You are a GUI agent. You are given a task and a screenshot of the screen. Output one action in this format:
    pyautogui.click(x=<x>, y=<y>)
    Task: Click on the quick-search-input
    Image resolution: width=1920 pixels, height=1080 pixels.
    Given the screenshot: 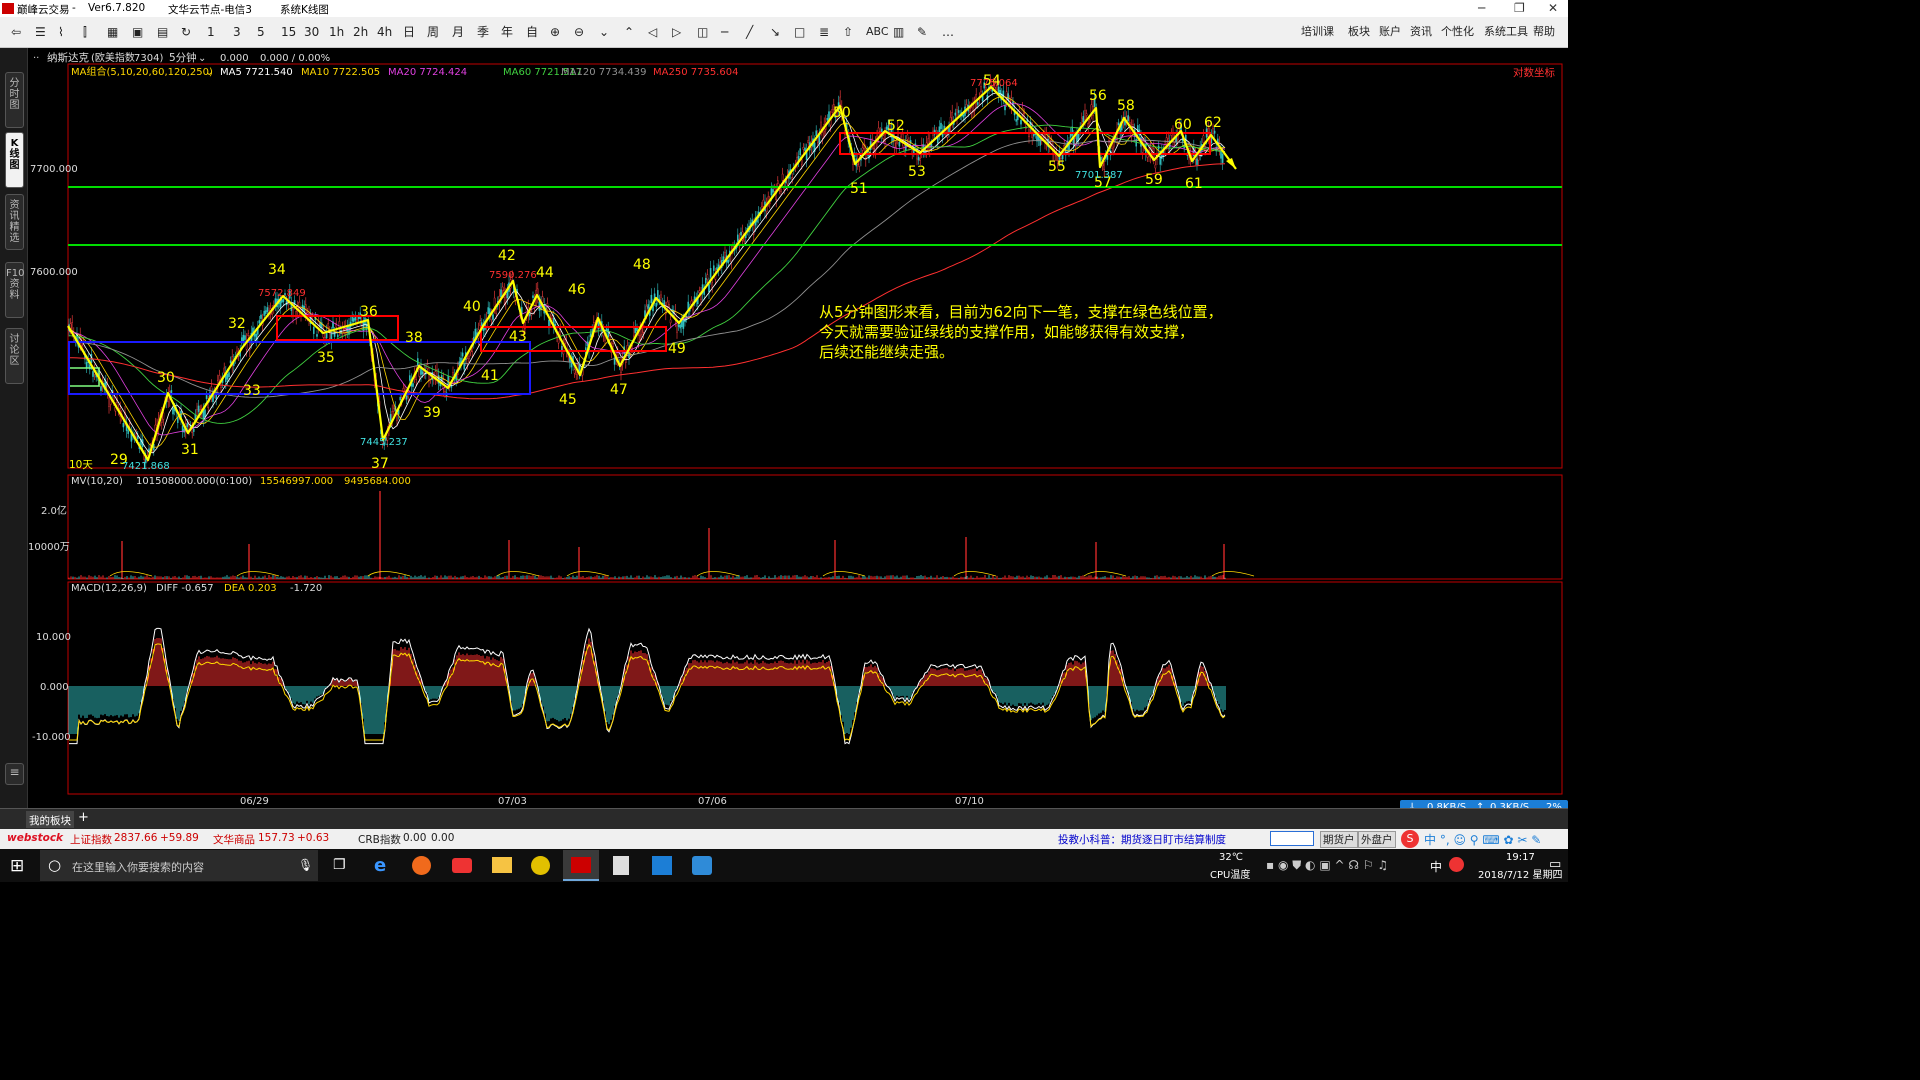 What is the action you would take?
    pyautogui.click(x=1292, y=838)
    